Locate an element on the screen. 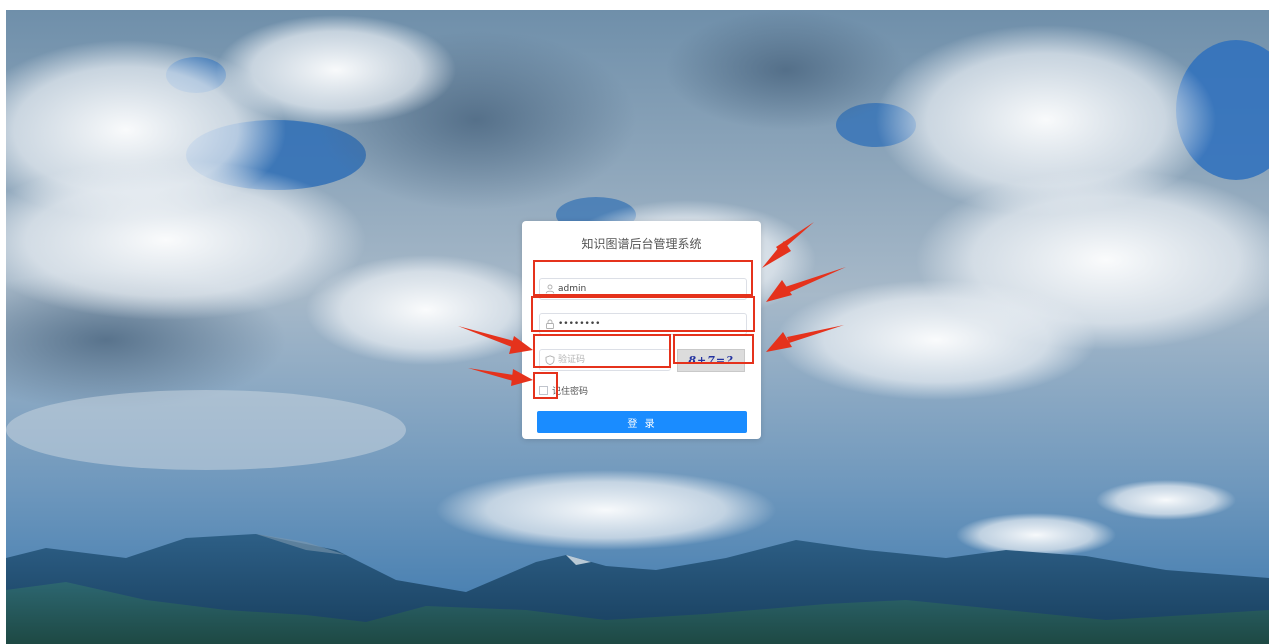 The width and height of the screenshot is (1269, 644). login-button: 登 录 is located at coordinates (642, 422).